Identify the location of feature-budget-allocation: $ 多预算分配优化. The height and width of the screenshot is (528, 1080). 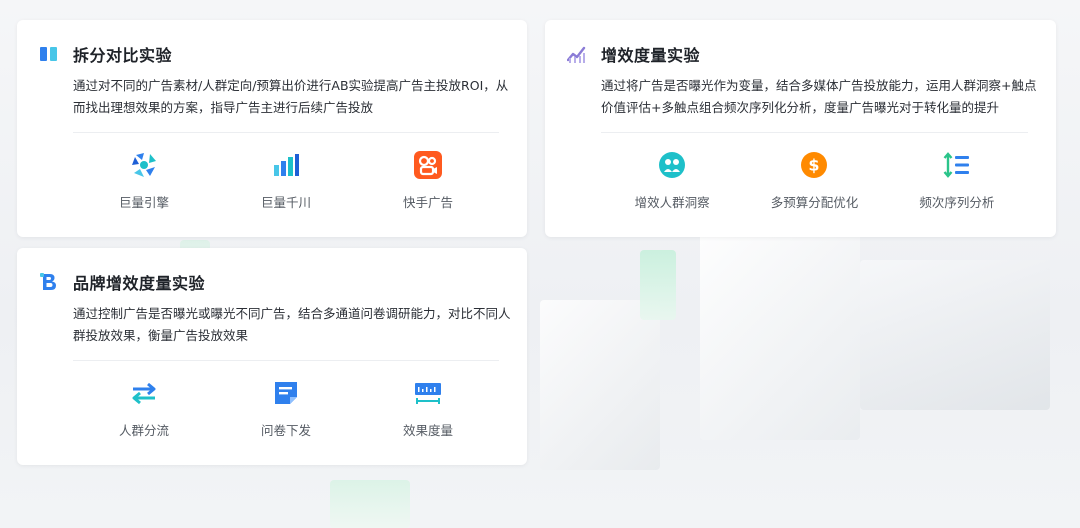
(814, 185).